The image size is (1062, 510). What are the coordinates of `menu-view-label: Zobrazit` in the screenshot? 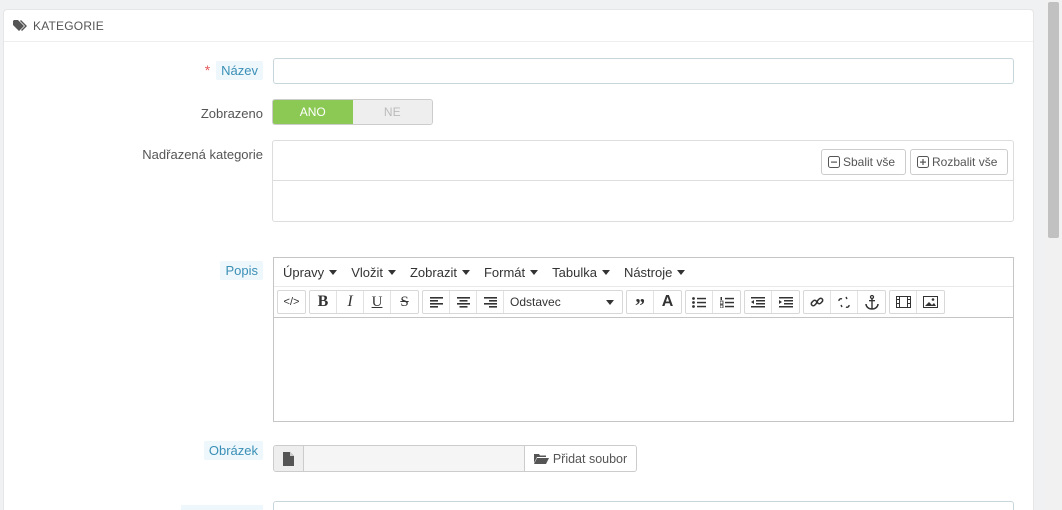 It's located at (433, 272).